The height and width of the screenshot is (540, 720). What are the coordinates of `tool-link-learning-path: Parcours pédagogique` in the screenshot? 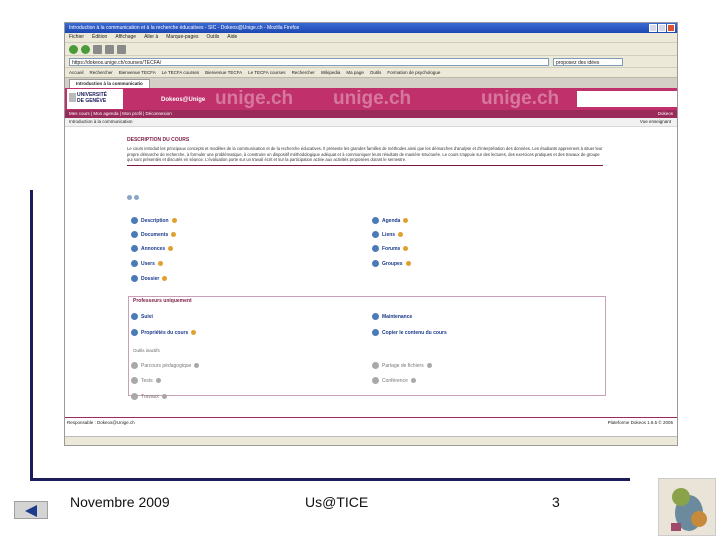 It's located at (165, 365).